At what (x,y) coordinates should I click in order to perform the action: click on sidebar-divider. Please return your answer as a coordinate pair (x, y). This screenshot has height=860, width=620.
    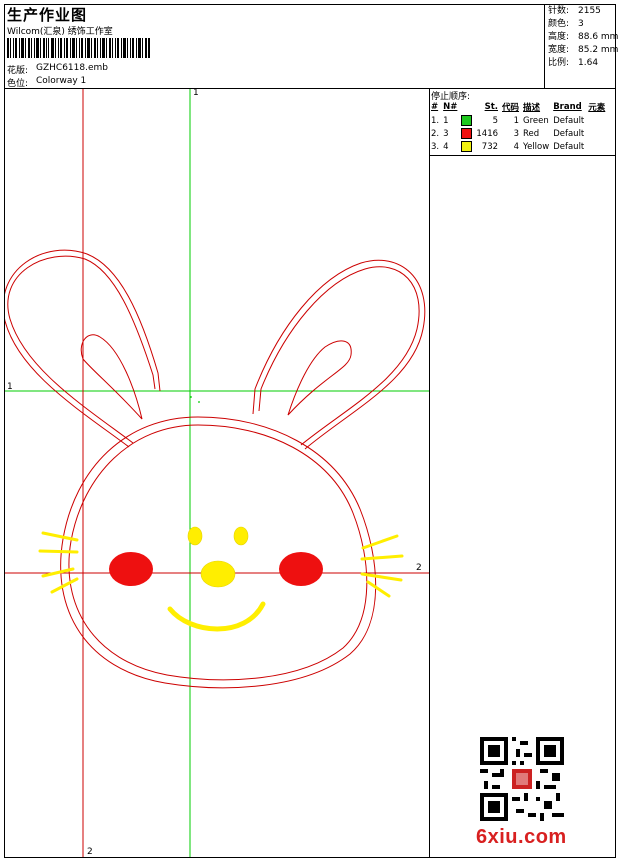
    Looking at the image, I should click on (429, 473).